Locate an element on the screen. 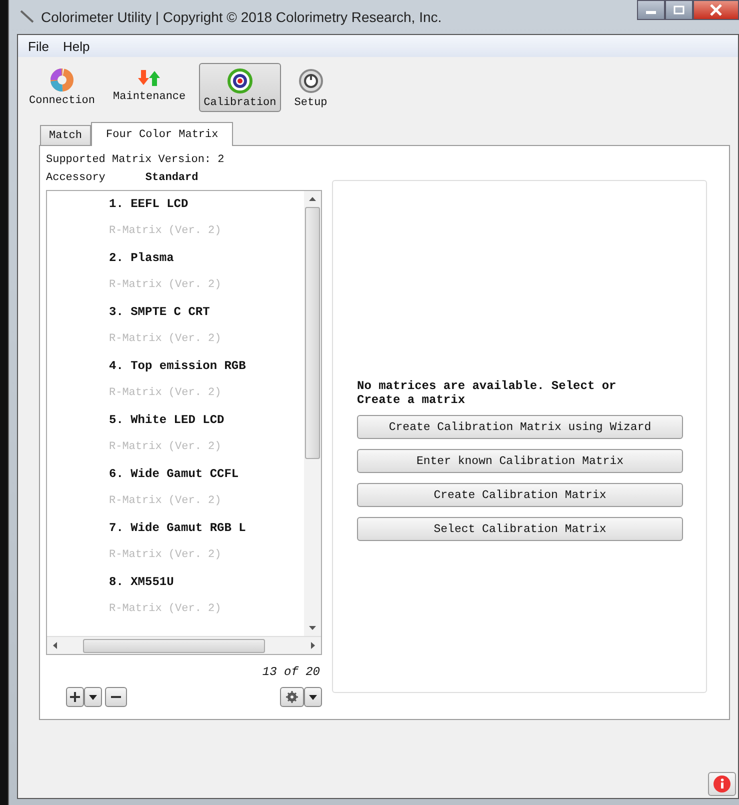  matrix-name: 2. Plasma is located at coordinates (206, 264).